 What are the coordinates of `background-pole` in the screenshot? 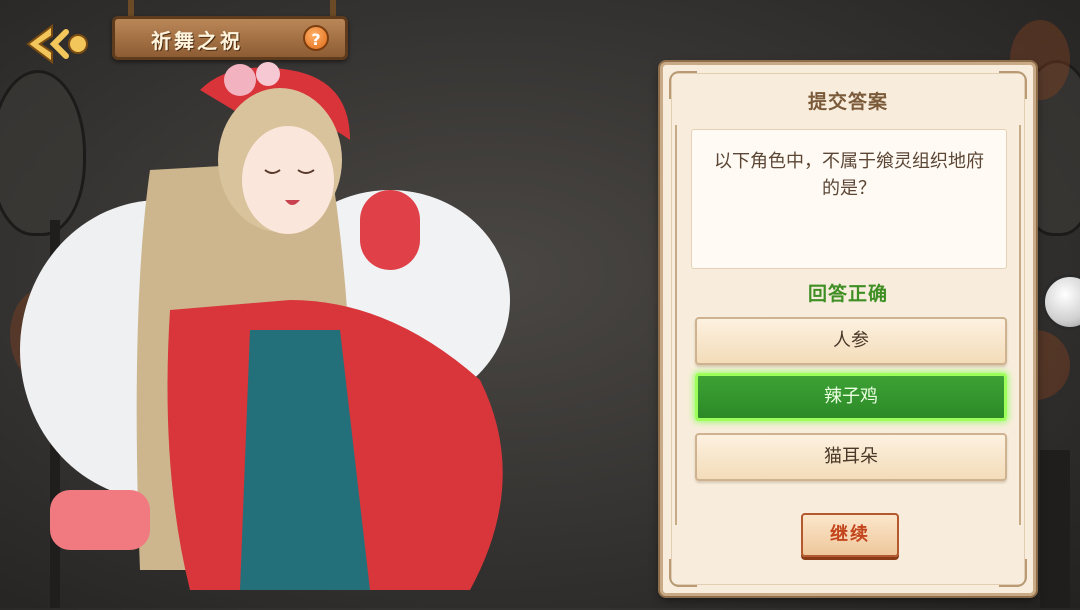 It's located at (1055, 529).